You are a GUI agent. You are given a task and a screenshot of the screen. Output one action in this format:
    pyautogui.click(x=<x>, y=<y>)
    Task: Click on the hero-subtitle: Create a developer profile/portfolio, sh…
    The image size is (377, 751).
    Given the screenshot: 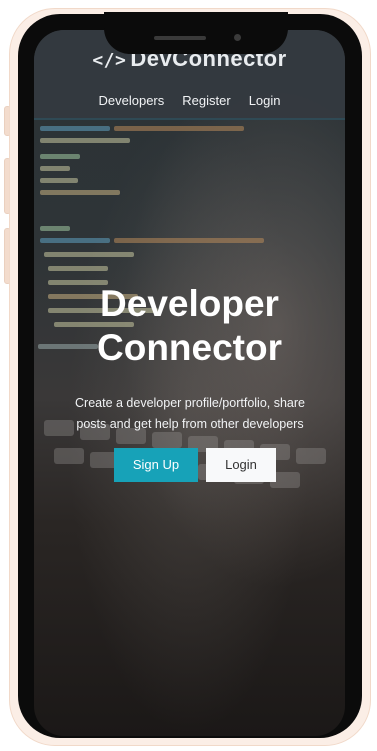 What is the action you would take?
    pyautogui.click(x=190, y=414)
    